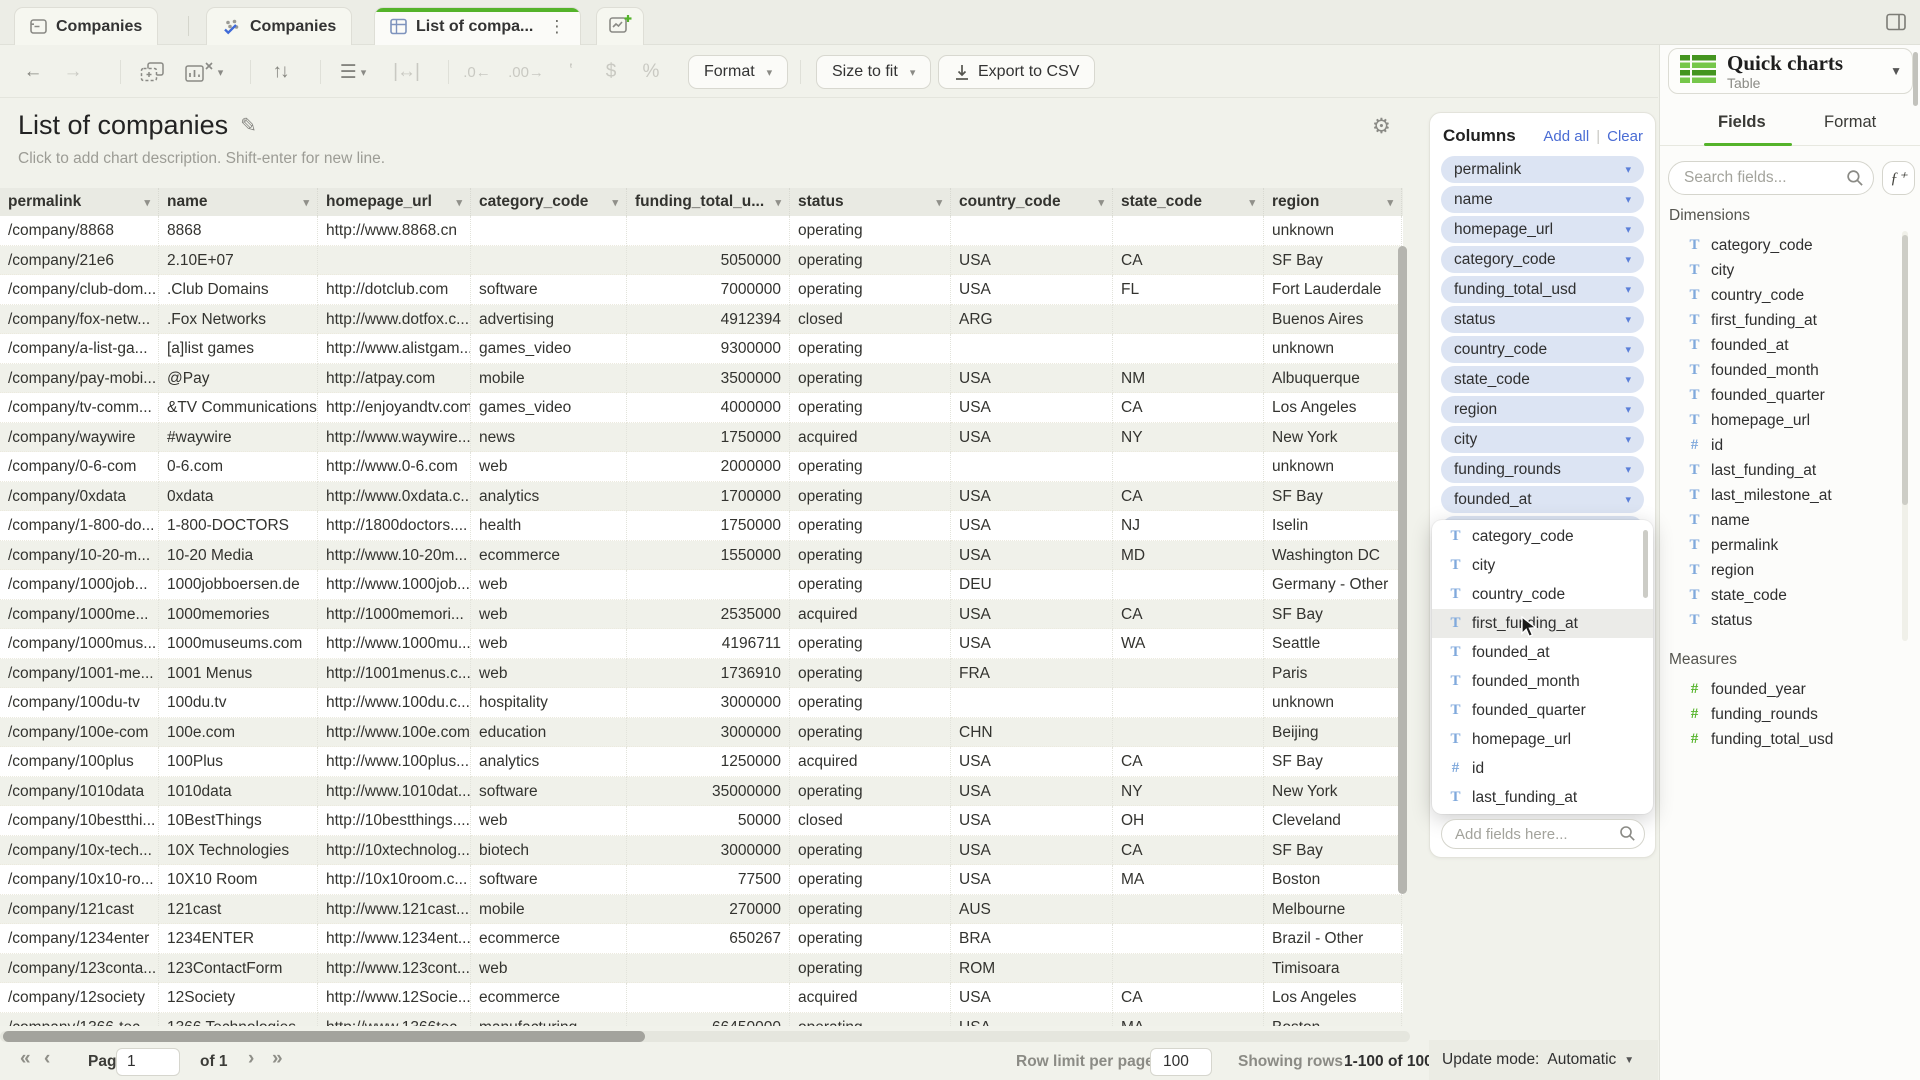 Image resolution: width=1920 pixels, height=1080 pixels. What do you see at coordinates (1543, 834) in the screenshot?
I see `add-fields-input` at bounding box center [1543, 834].